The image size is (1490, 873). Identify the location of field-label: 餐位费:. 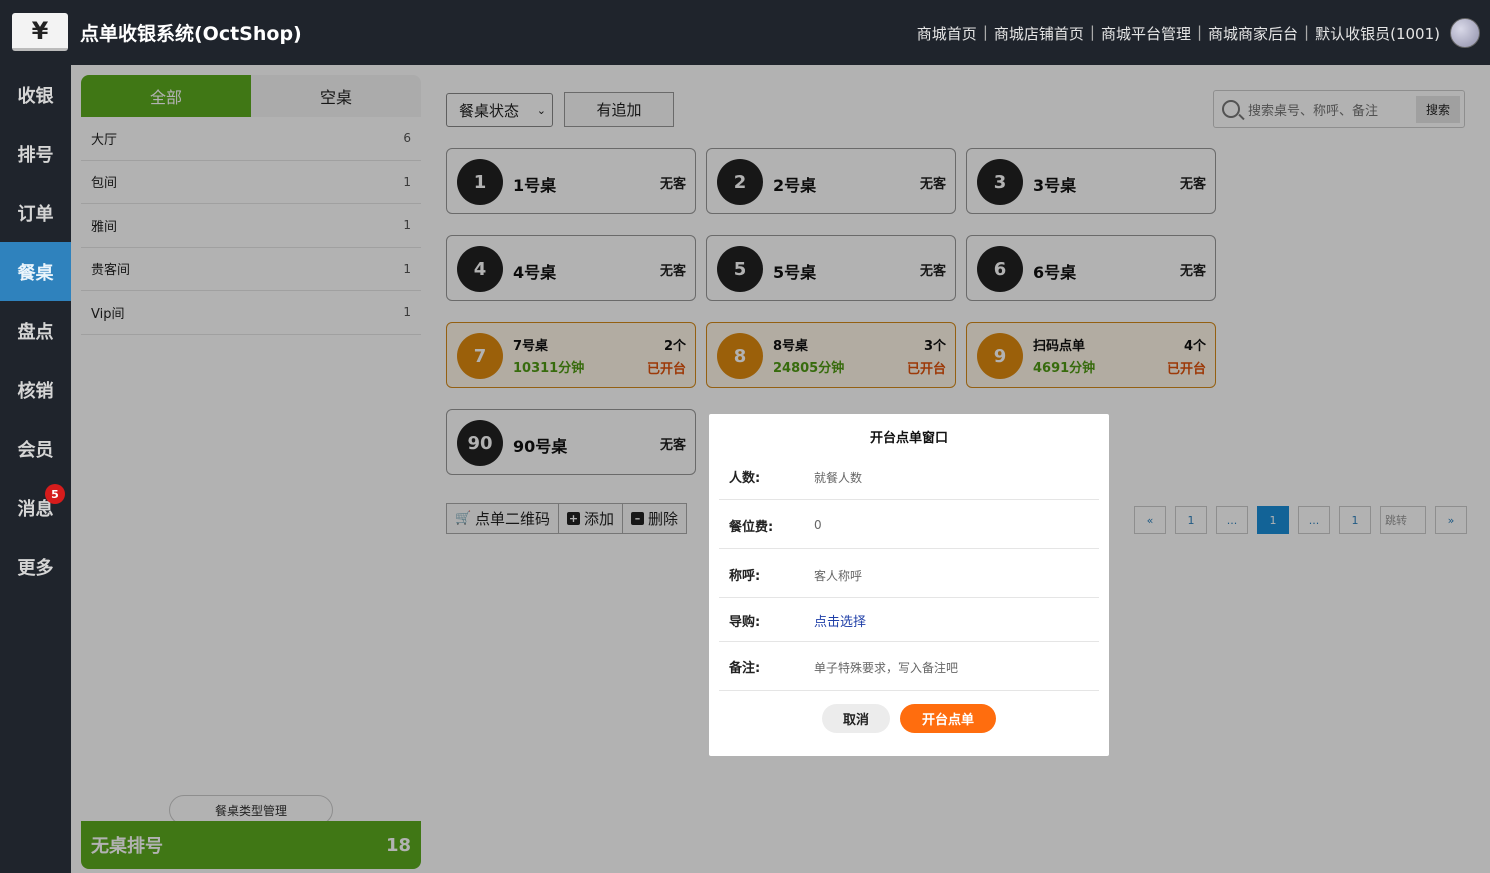
(751, 527).